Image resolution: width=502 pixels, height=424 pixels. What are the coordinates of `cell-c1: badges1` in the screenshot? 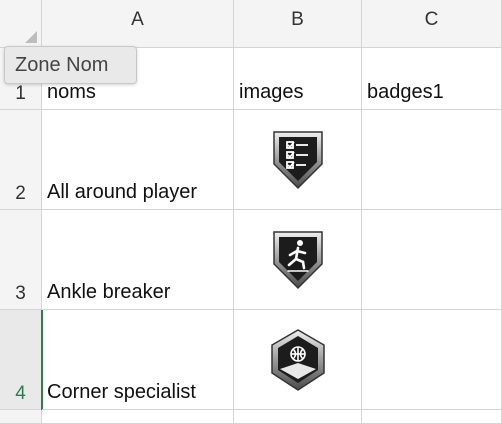 It's located at (432, 79).